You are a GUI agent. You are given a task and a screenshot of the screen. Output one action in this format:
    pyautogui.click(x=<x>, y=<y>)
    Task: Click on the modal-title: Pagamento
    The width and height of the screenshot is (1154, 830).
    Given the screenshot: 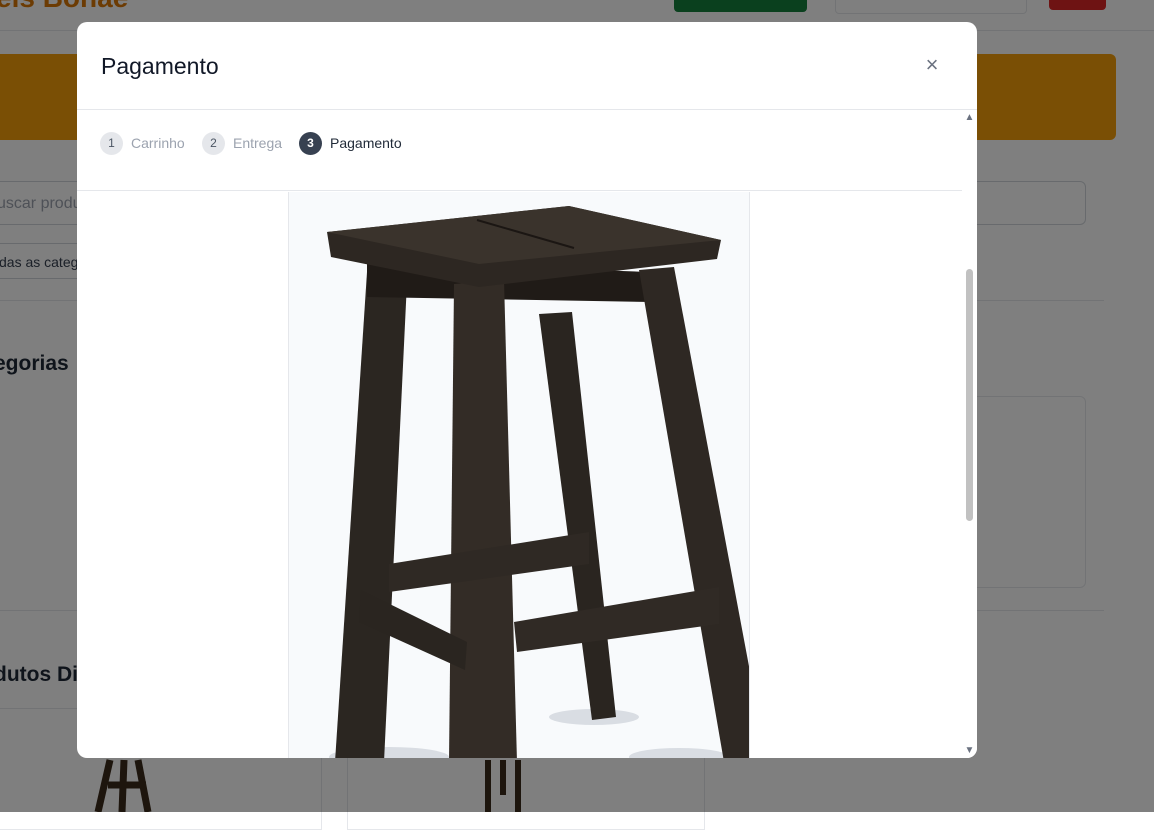 What is the action you would take?
    pyautogui.click(x=160, y=66)
    